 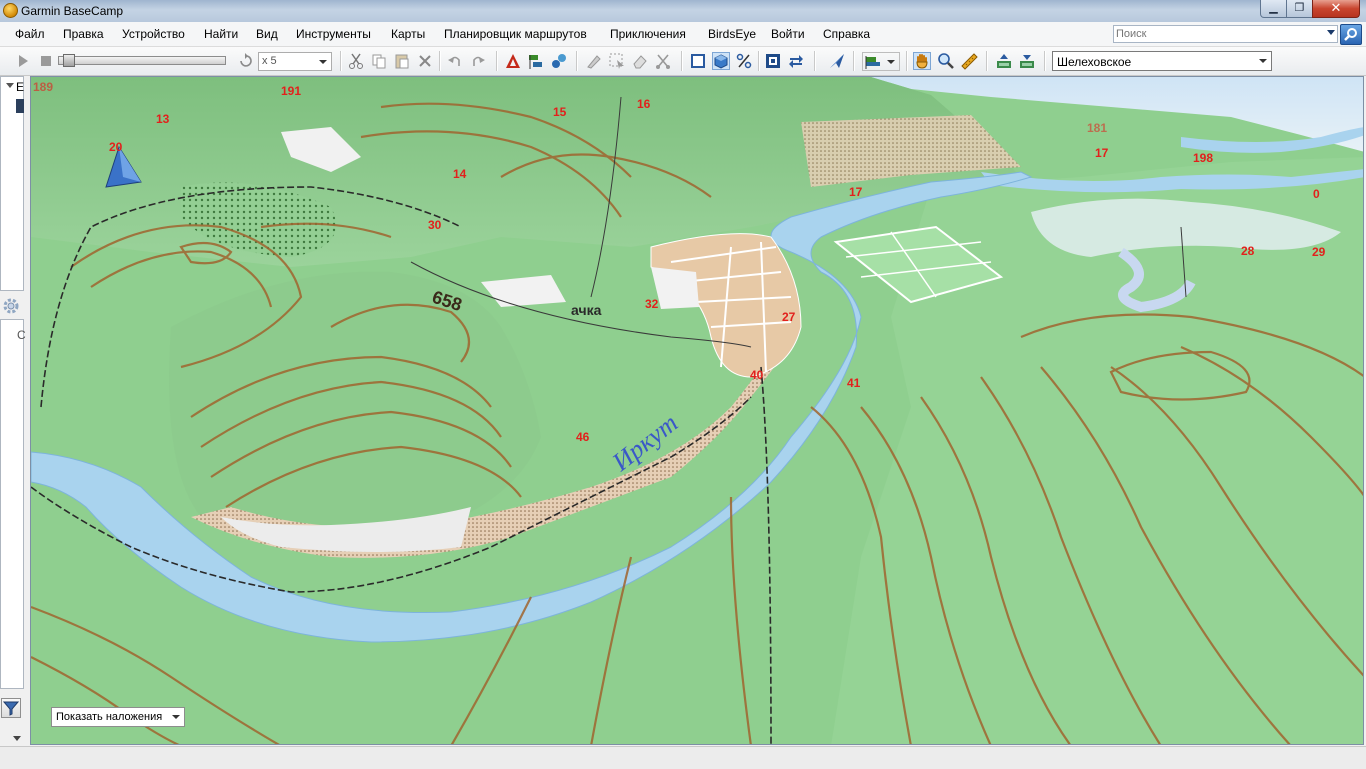 I want to click on send-device-icon, so click(x=1027, y=61).